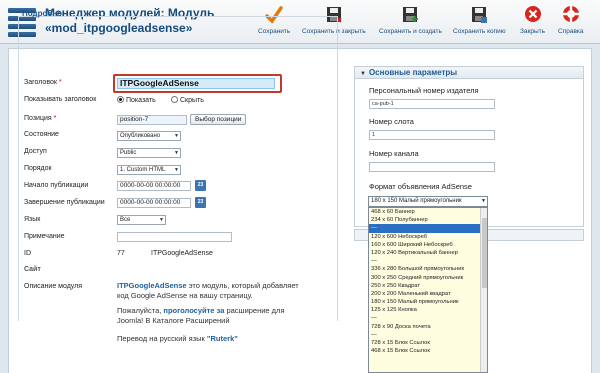  I want to click on ad-format-label: Формат объявления AdSense, so click(420, 186).